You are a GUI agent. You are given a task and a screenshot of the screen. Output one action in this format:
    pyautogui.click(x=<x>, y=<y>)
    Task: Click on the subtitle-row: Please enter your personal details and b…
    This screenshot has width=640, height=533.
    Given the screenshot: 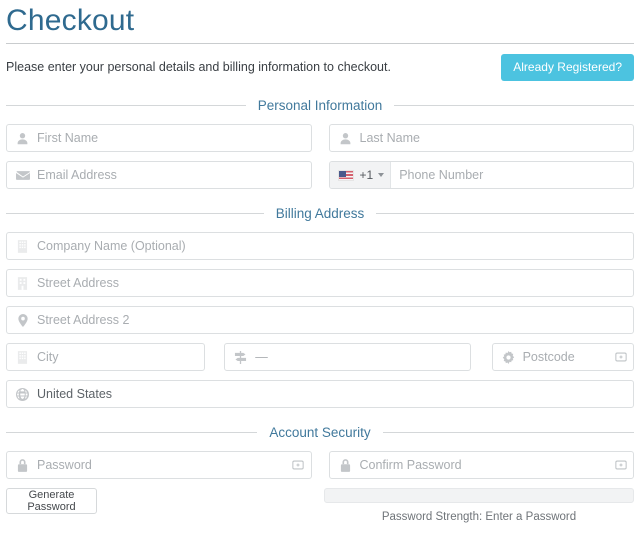 What is the action you would take?
    pyautogui.click(x=320, y=67)
    